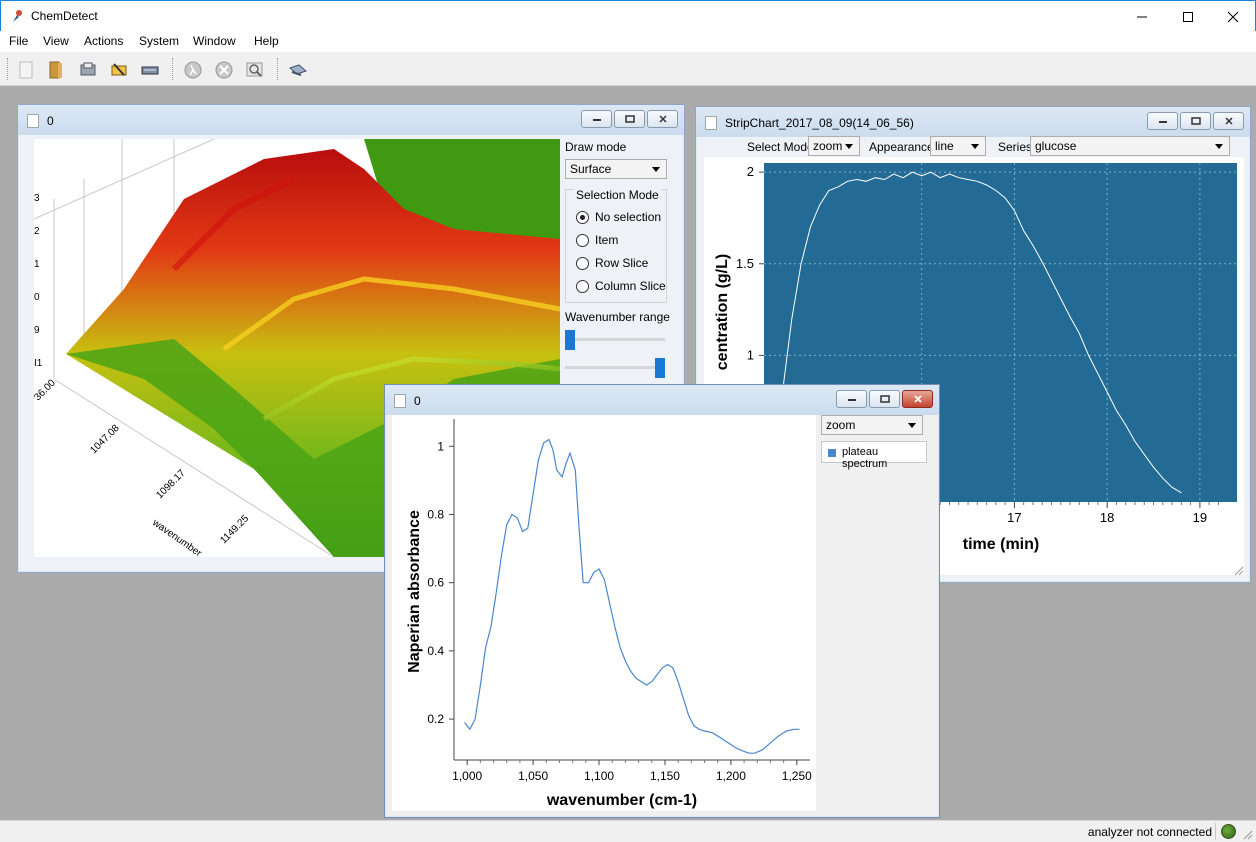 The height and width of the screenshot is (842, 1256). Describe the element at coordinates (1233, 16) in the screenshot. I see `close-button` at that location.